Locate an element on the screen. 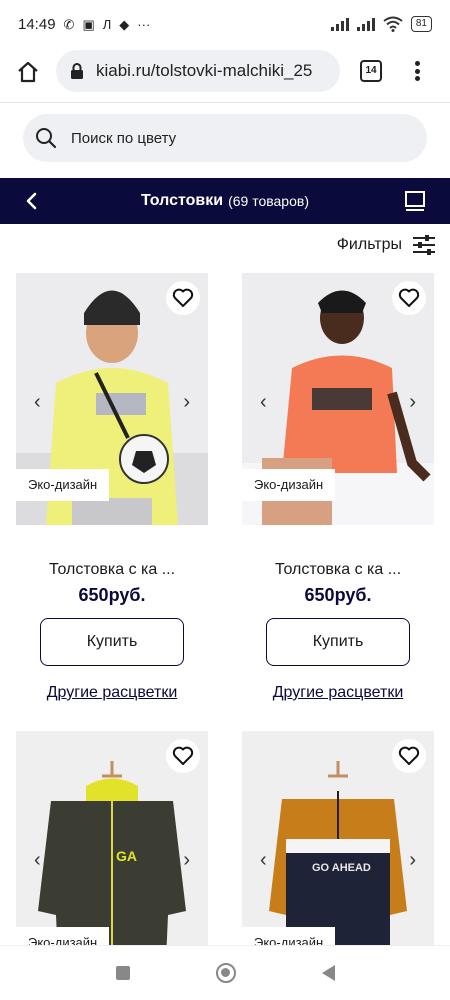 This screenshot has height=1000, width=450. browser-menu-icon is located at coordinates (417, 71).